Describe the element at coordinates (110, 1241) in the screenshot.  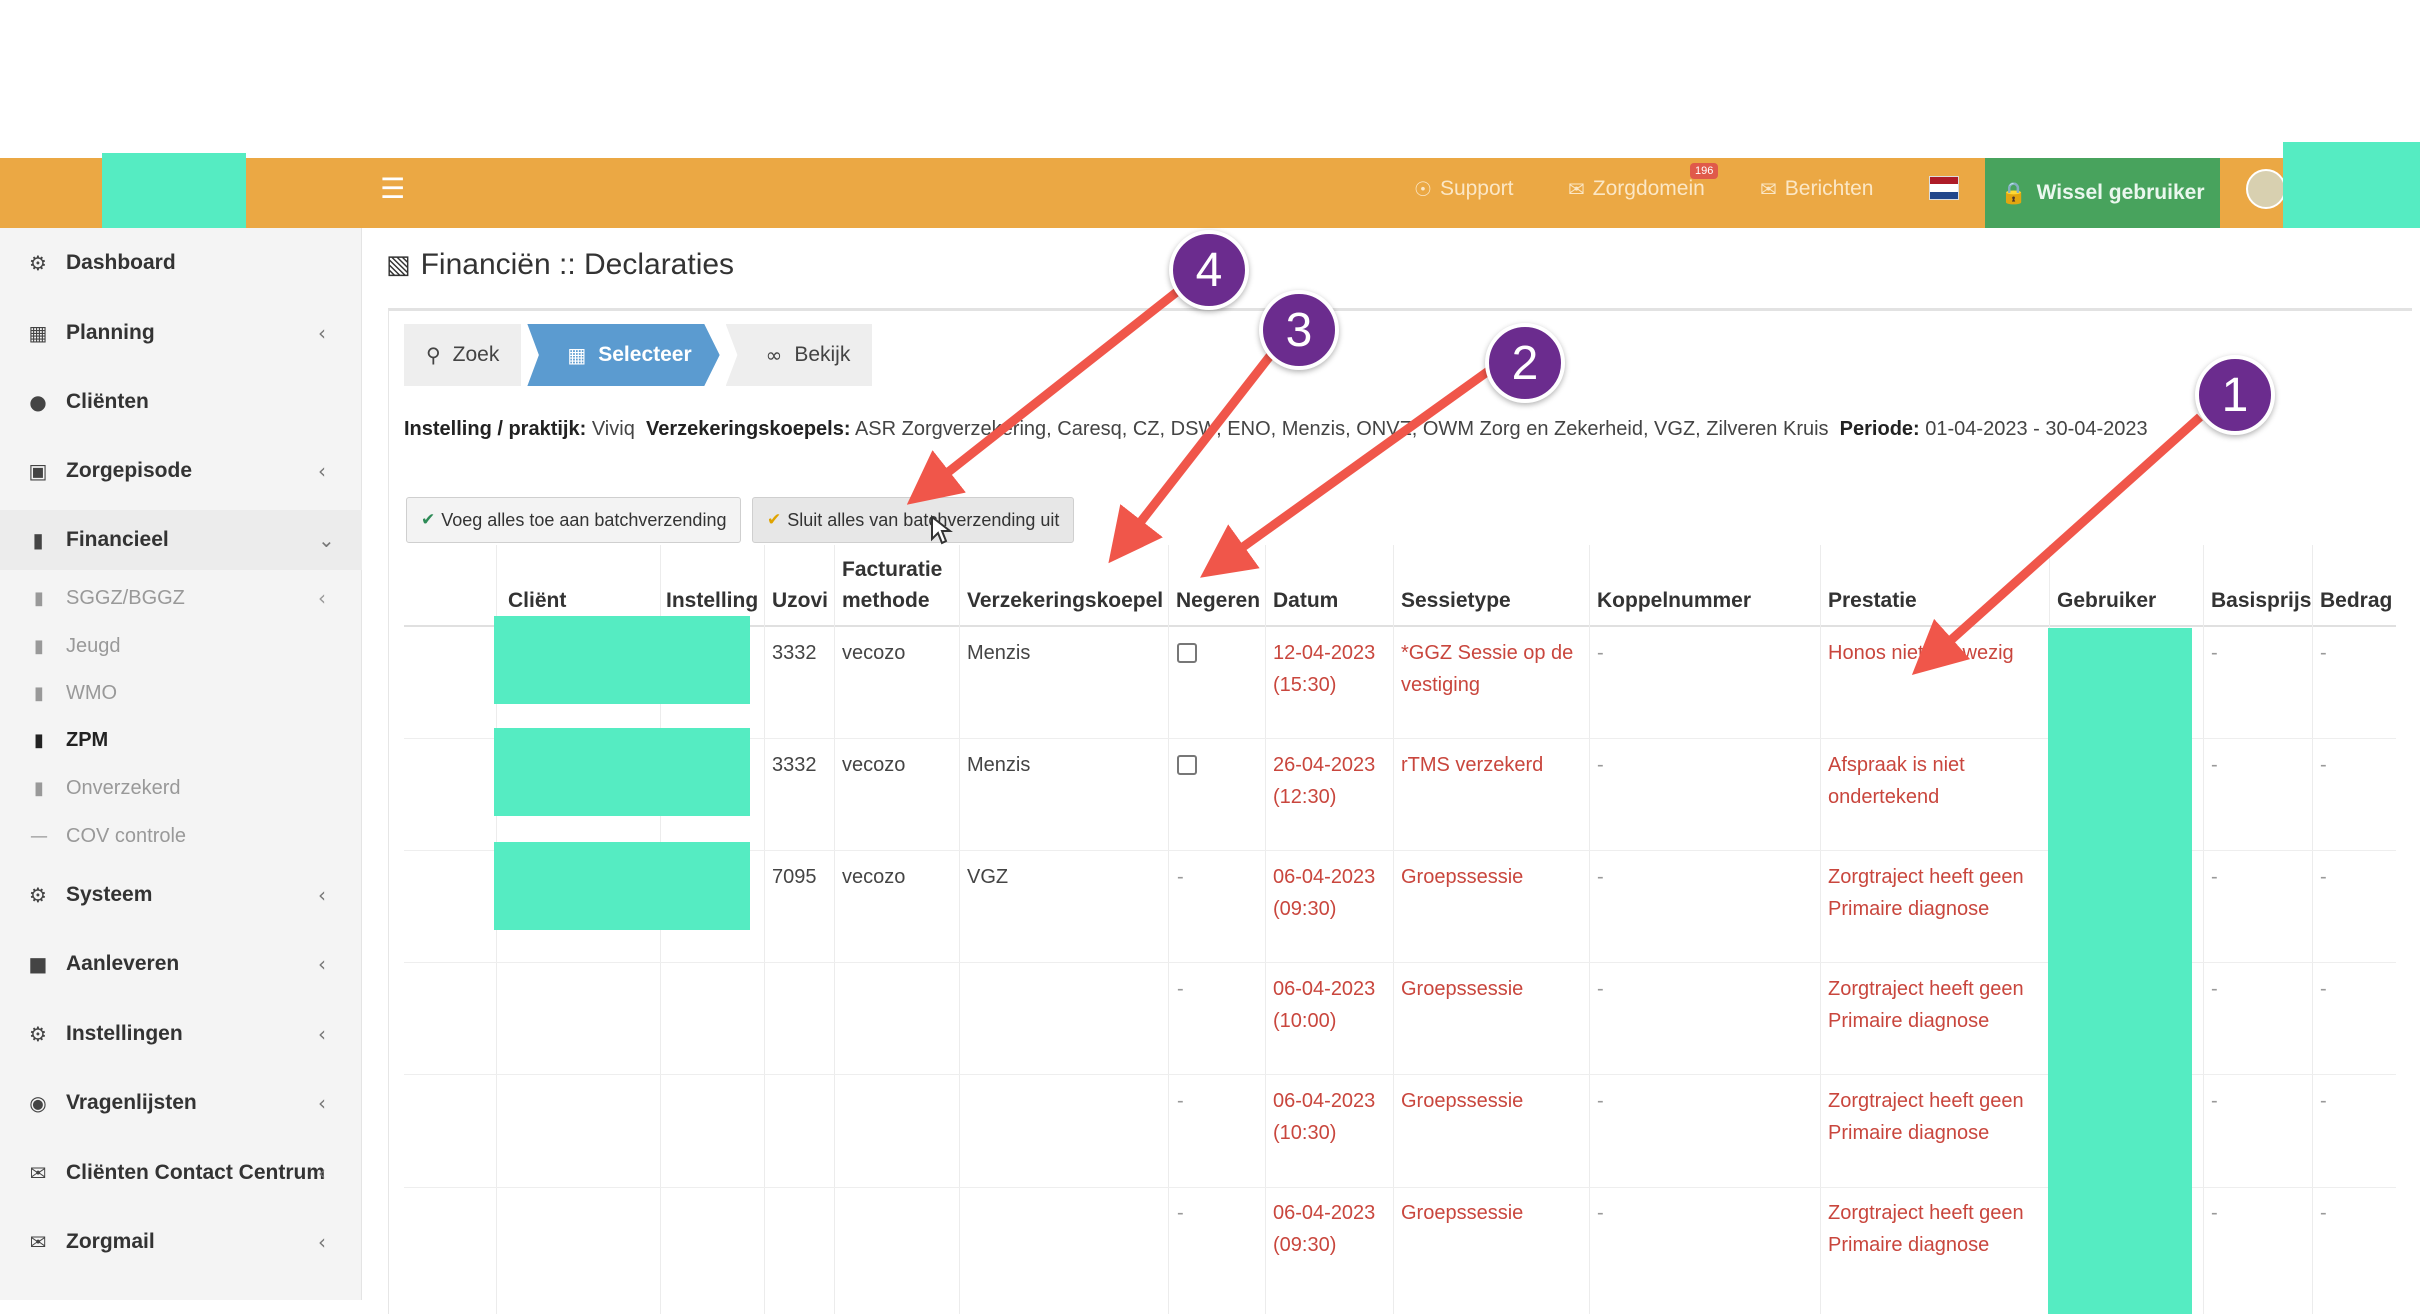
I see `sidebar-item-label: Zorgmail` at that location.